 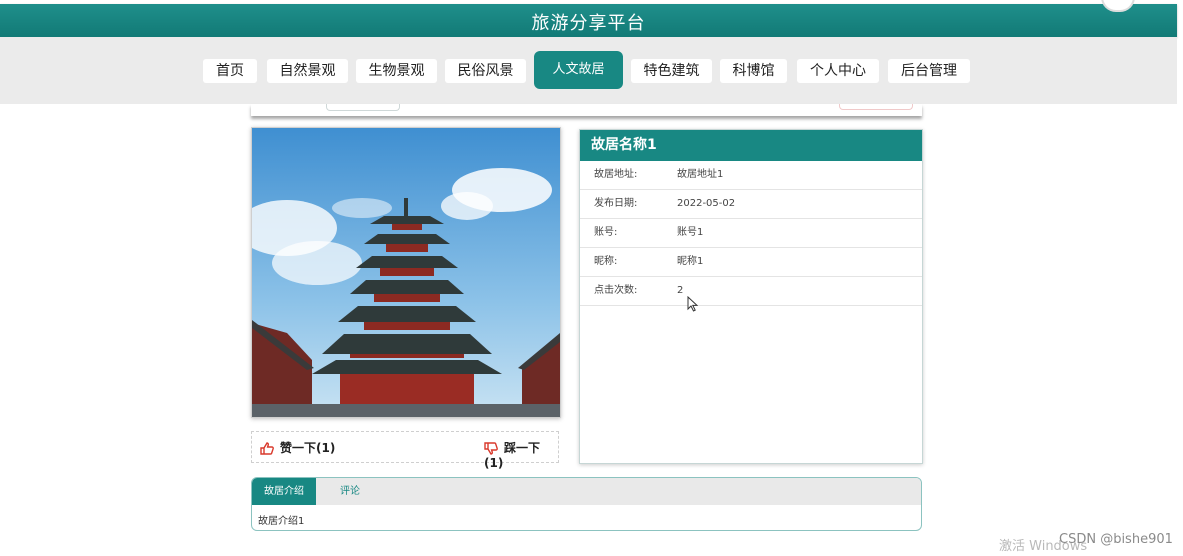 What do you see at coordinates (690, 261) in the screenshot?
I see `field-value: 昵称1` at bounding box center [690, 261].